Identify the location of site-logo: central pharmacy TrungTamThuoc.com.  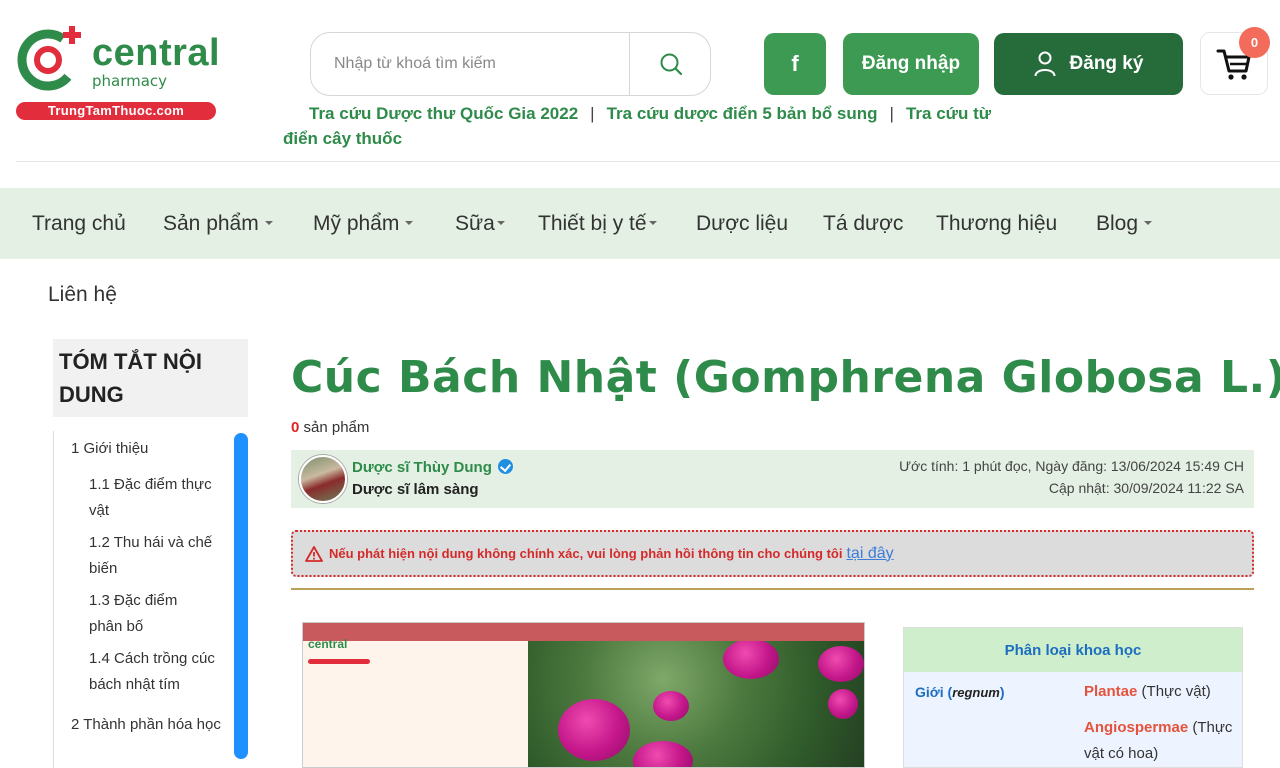
(117, 72).